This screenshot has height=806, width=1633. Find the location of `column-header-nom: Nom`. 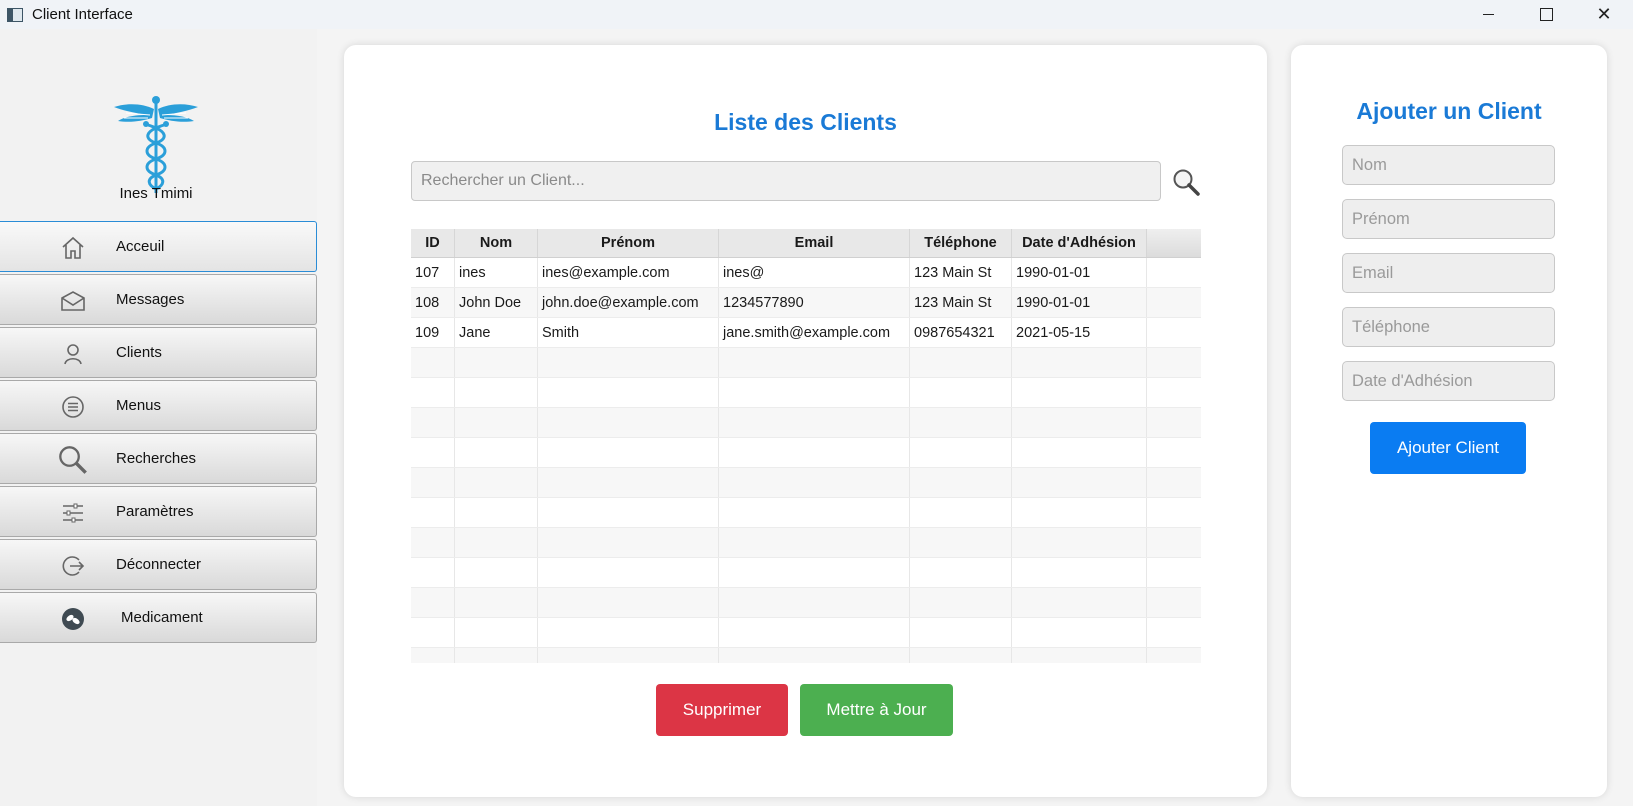

column-header-nom: Nom is located at coordinates (496, 243).